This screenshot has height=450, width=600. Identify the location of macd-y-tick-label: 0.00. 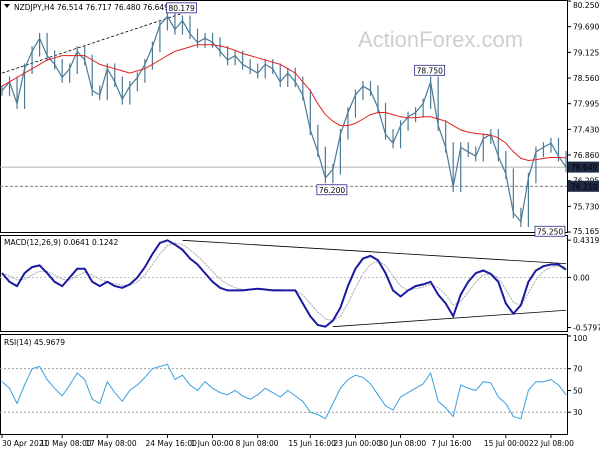
(581, 277).